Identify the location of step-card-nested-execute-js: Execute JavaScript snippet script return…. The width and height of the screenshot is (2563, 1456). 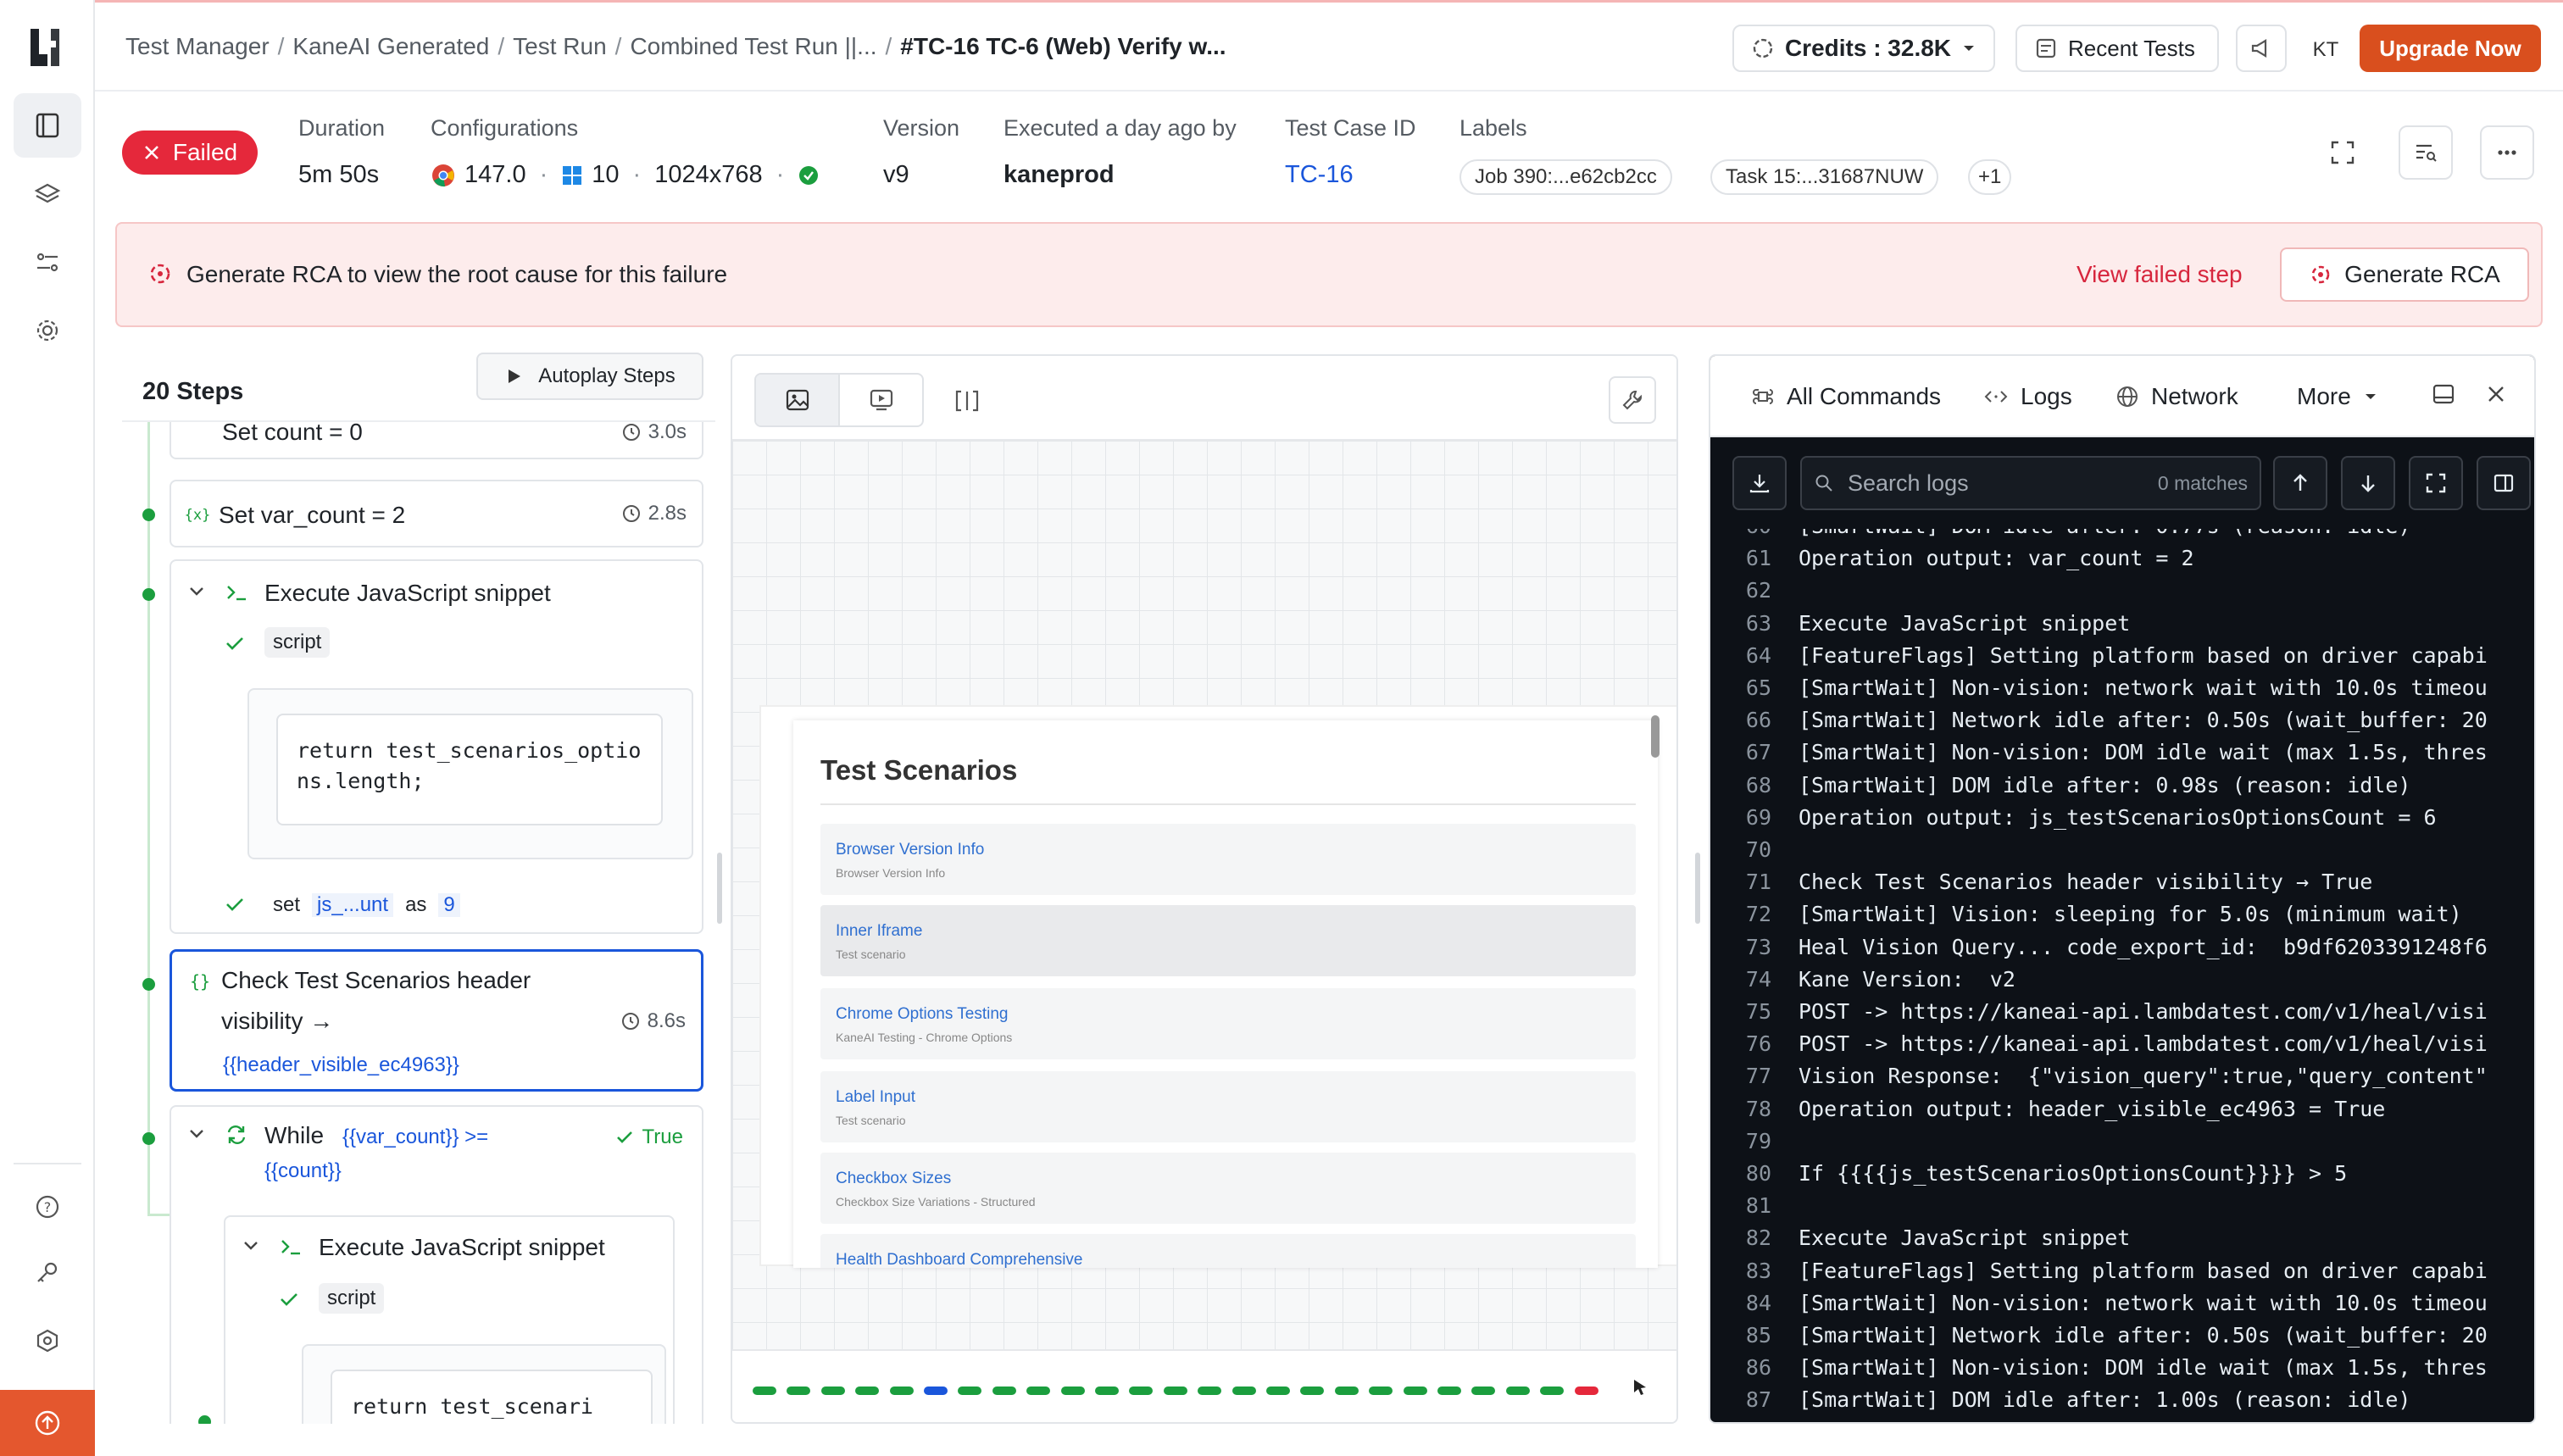
(449, 1319).